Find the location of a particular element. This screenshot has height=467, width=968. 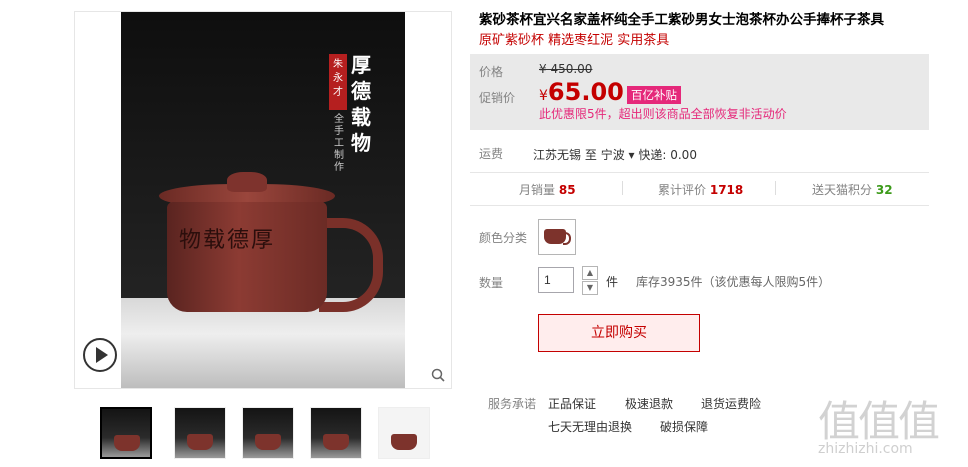

service-item: 极速退款 is located at coordinates (649, 403).